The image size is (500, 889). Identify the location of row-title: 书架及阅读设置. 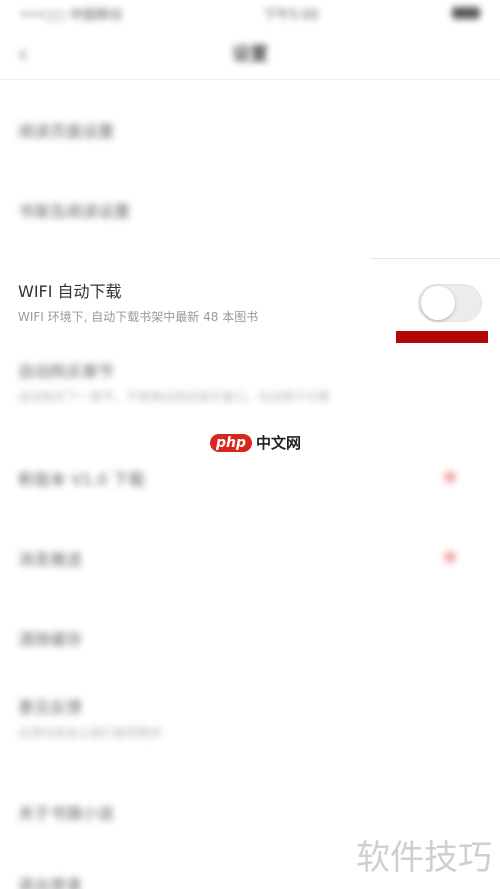
(74, 211).